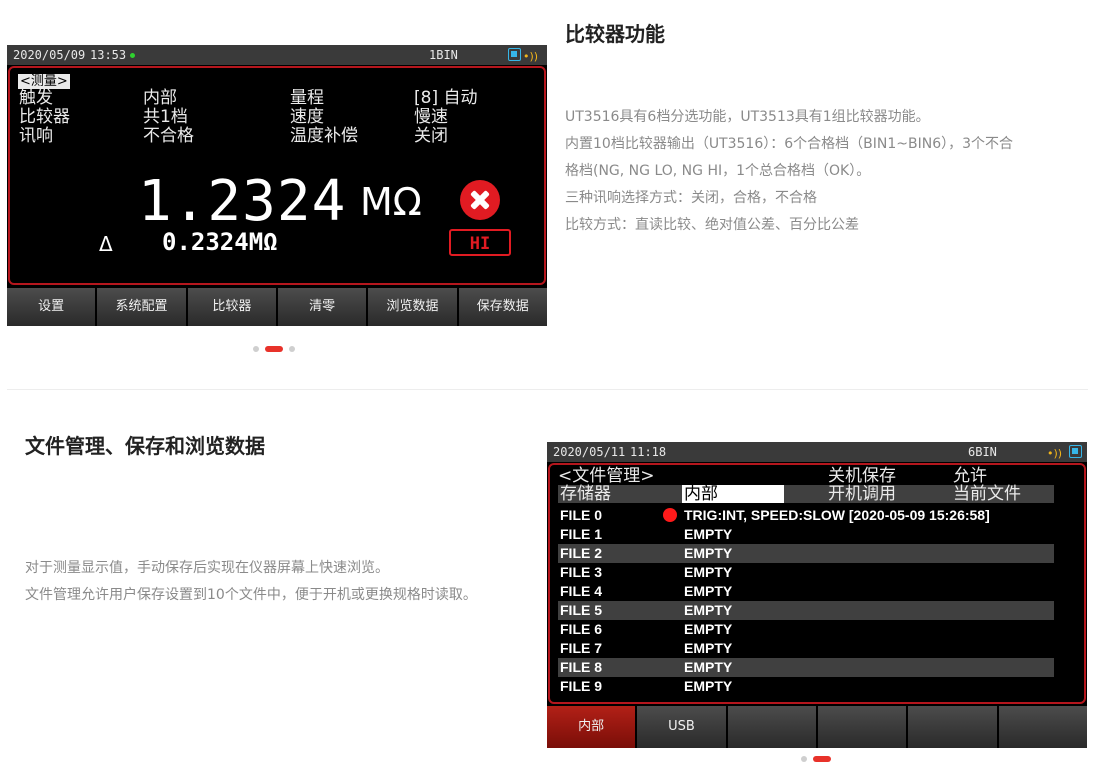 The height and width of the screenshot is (765, 1098). What do you see at coordinates (581, 686) in the screenshot?
I see `file-name: FILE 9` at bounding box center [581, 686].